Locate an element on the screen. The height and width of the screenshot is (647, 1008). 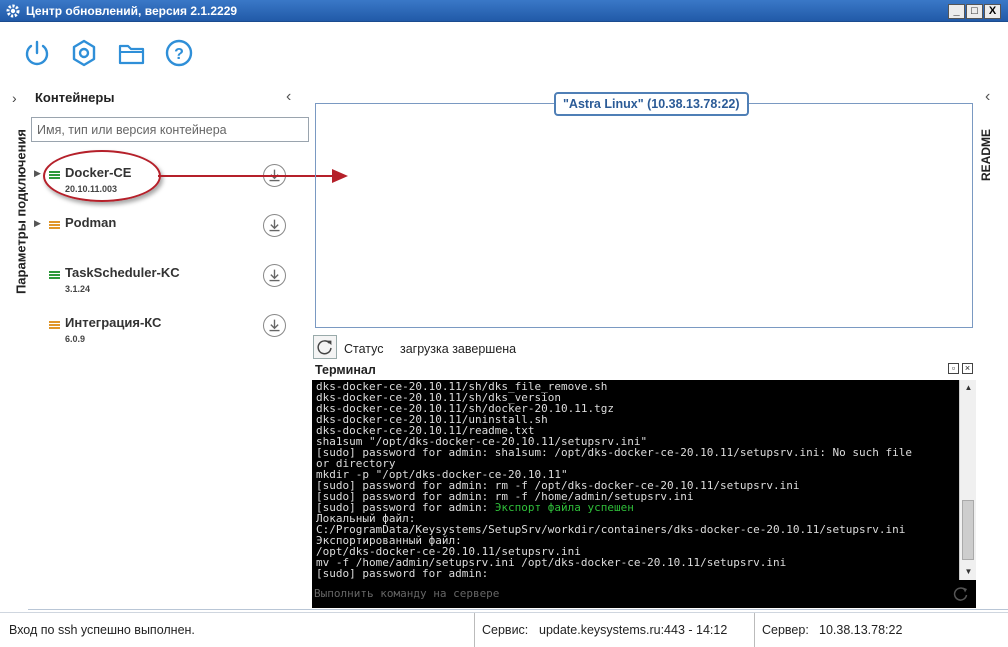
status-value: загрузка завершена is located at coordinates (458, 349).